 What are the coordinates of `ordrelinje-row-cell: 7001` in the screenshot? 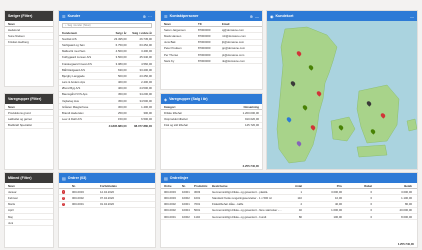 It's located at (197, 204).